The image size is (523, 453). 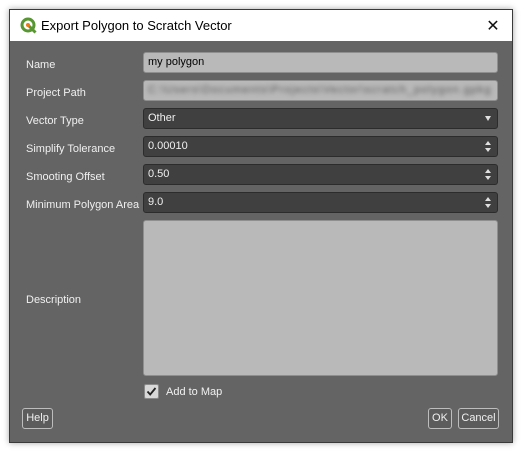 I want to click on smoothing-offset-value: 0.50, so click(x=159, y=174).